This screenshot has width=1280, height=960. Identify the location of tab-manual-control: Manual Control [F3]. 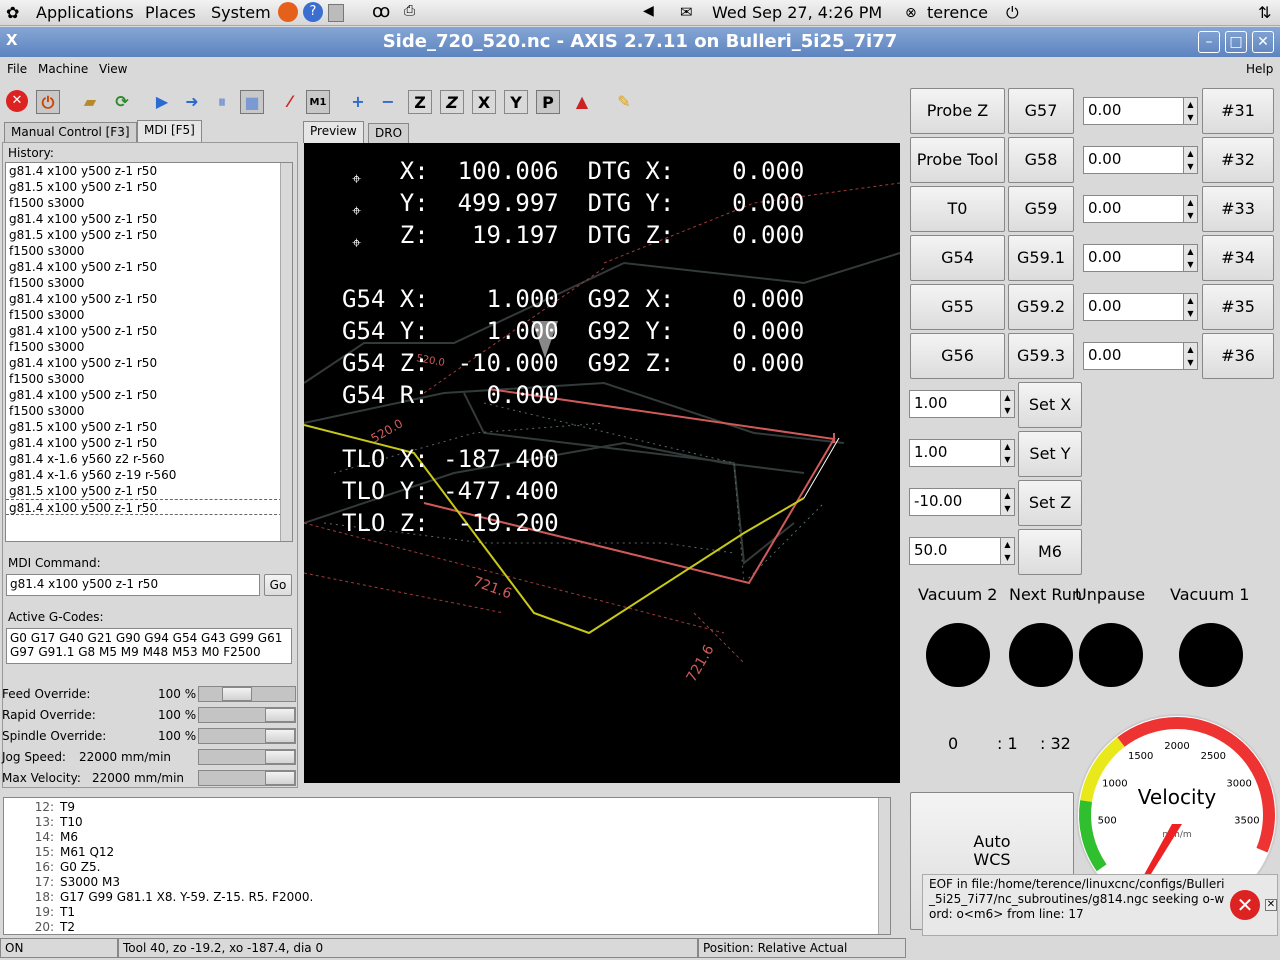
(70, 132).